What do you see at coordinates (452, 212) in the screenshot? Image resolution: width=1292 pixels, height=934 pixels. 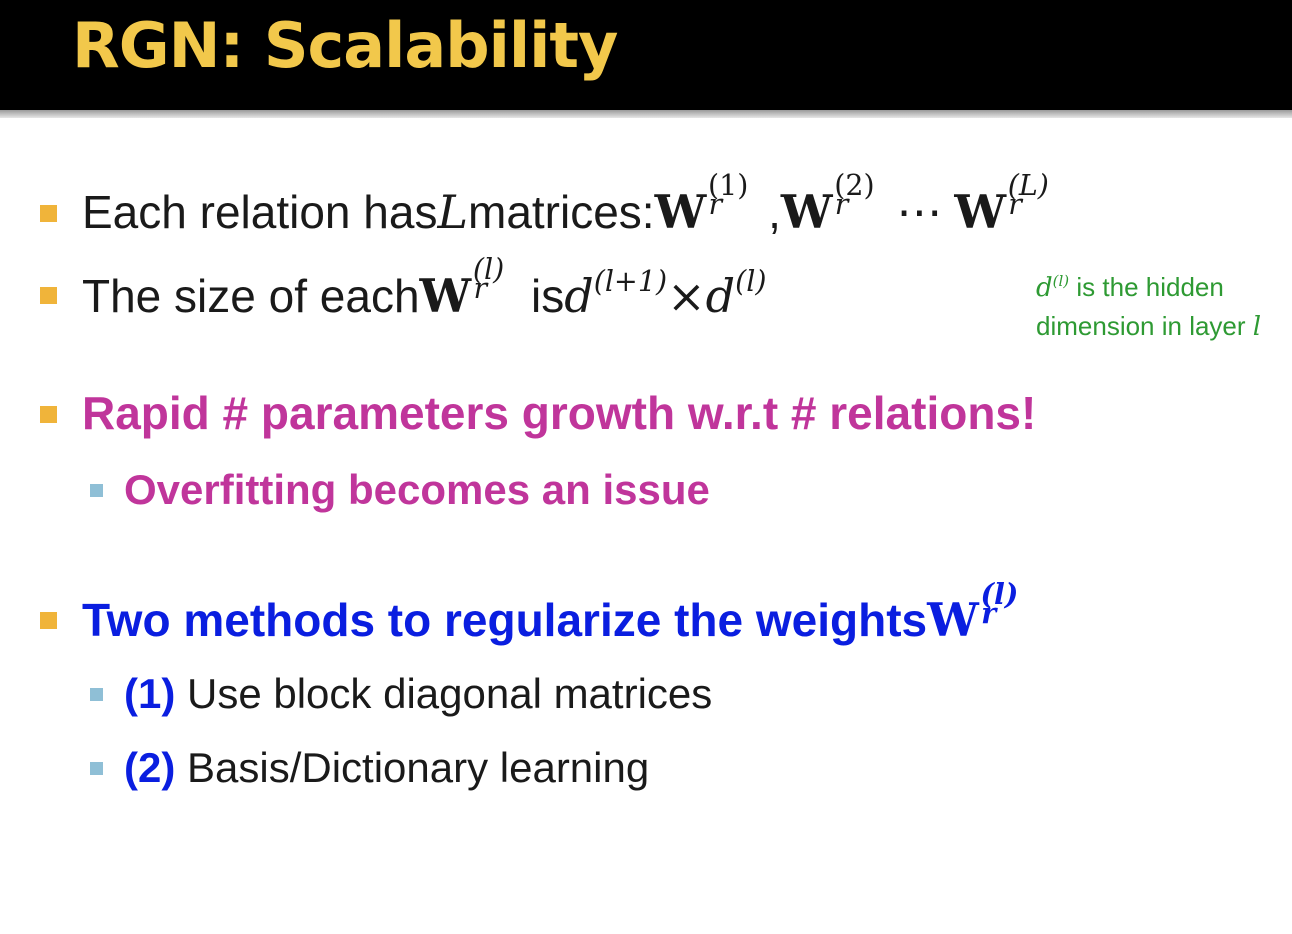 I see `math-var-L: L` at bounding box center [452, 212].